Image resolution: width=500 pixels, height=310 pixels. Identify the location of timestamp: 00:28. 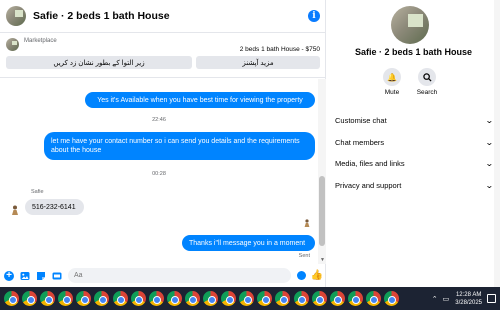
(159, 174).